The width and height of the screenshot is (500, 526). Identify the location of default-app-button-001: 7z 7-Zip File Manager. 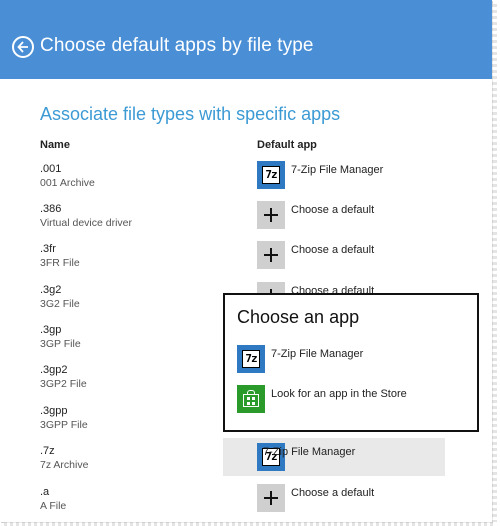
(320, 175).